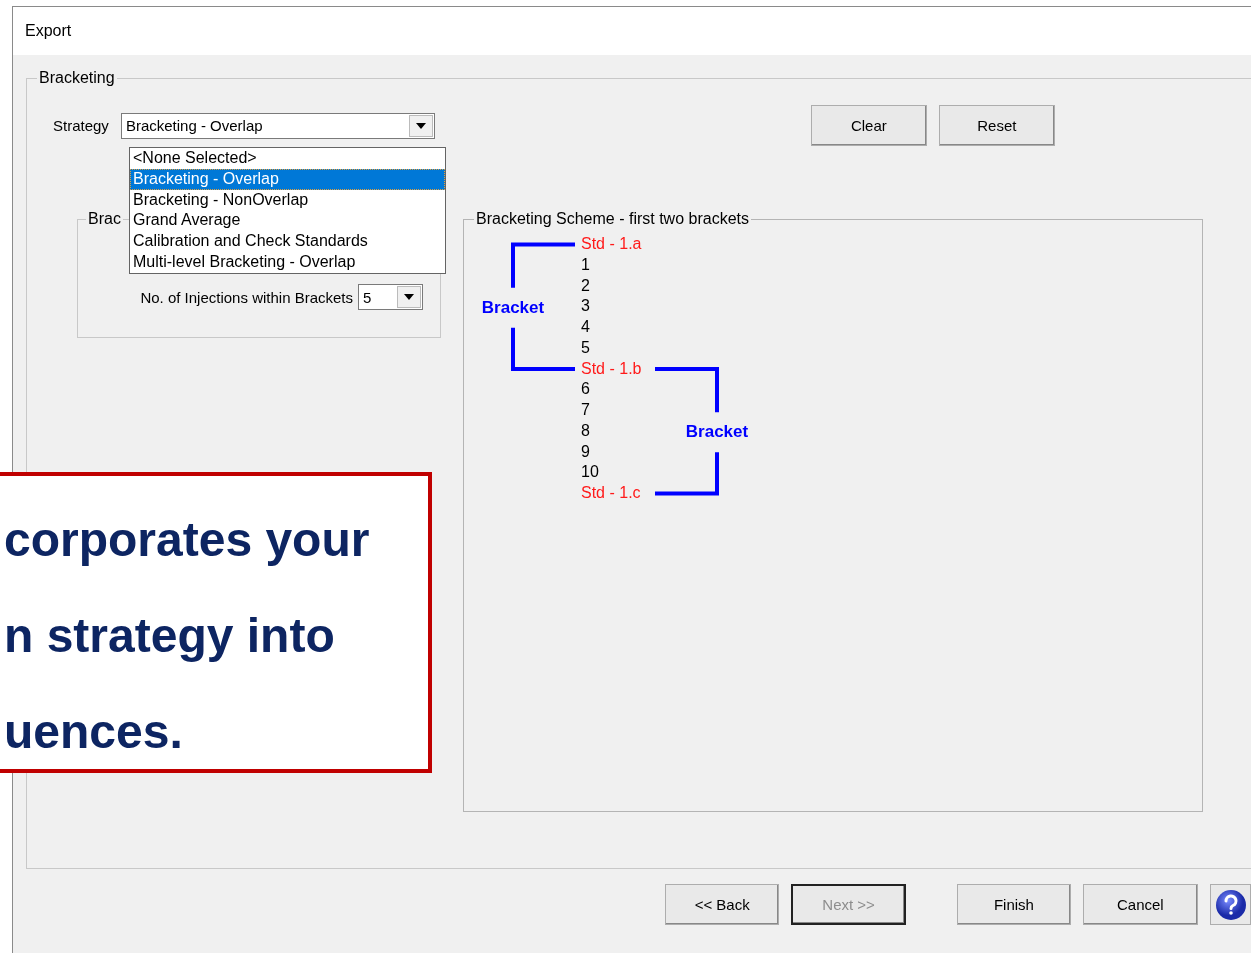 The width and height of the screenshot is (1251, 953). Describe the element at coordinates (287, 241) in the screenshot. I see `dropdown-option: Calibration and Check Standards` at that location.